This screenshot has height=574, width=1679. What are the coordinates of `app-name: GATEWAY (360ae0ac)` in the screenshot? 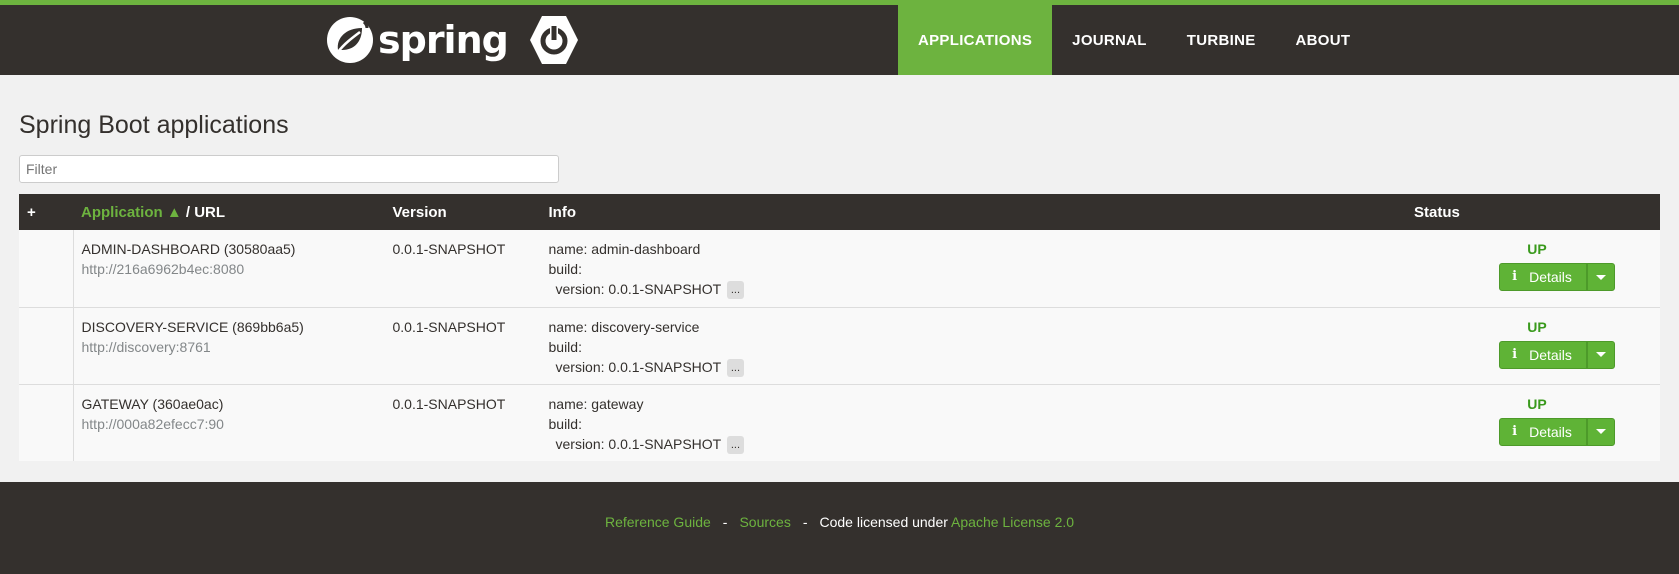 It's located at (152, 403).